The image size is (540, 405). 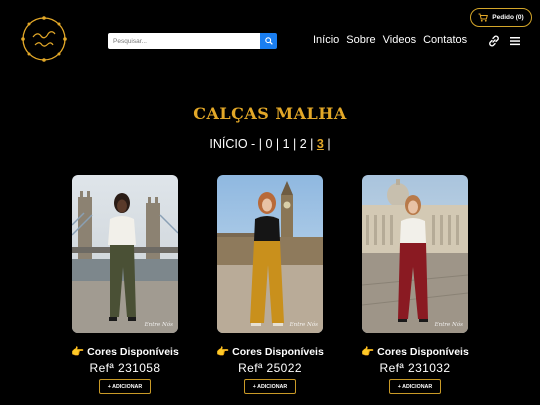 I want to click on nav-link-sobre: Sobre, so click(x=360, y=40).